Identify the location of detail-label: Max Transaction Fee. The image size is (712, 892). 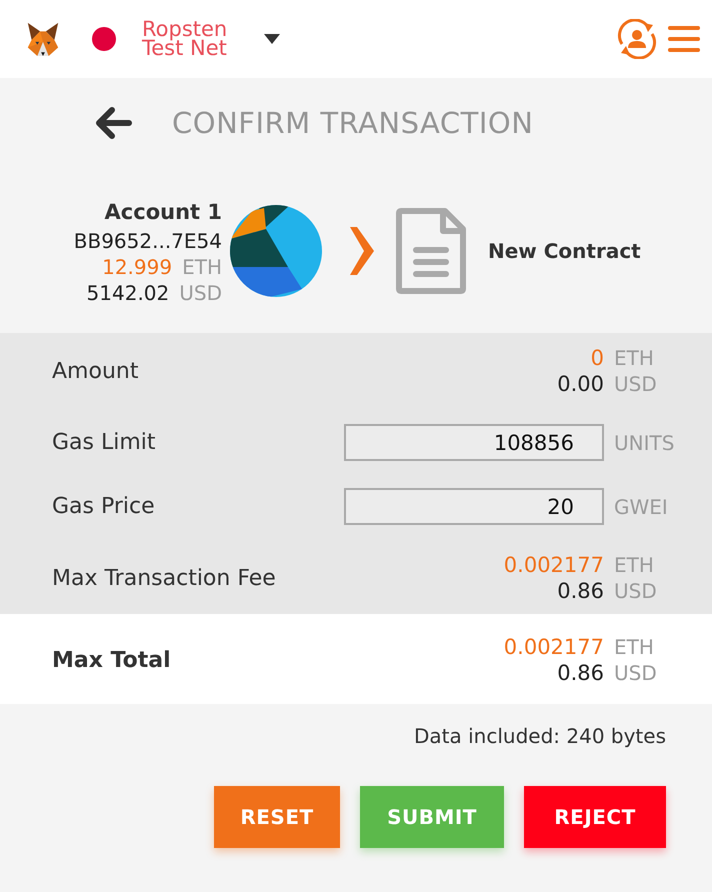
(164, 578).